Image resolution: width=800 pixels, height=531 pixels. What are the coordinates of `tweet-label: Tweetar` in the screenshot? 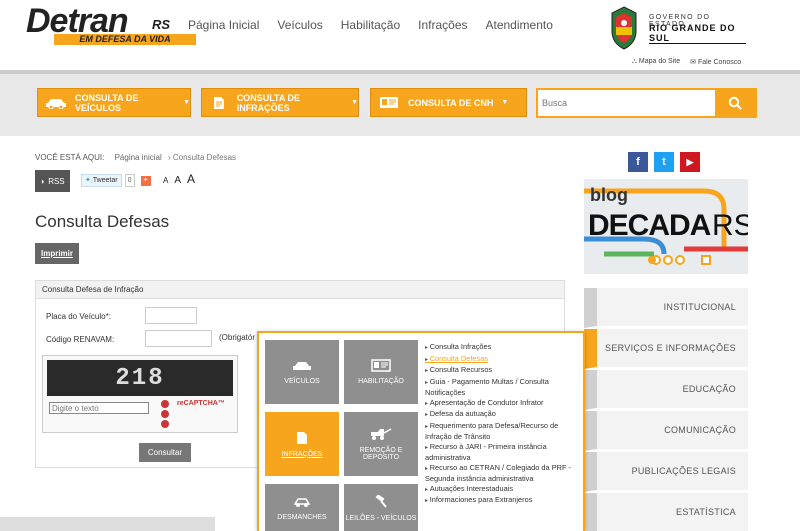 It's located at (105, 180).